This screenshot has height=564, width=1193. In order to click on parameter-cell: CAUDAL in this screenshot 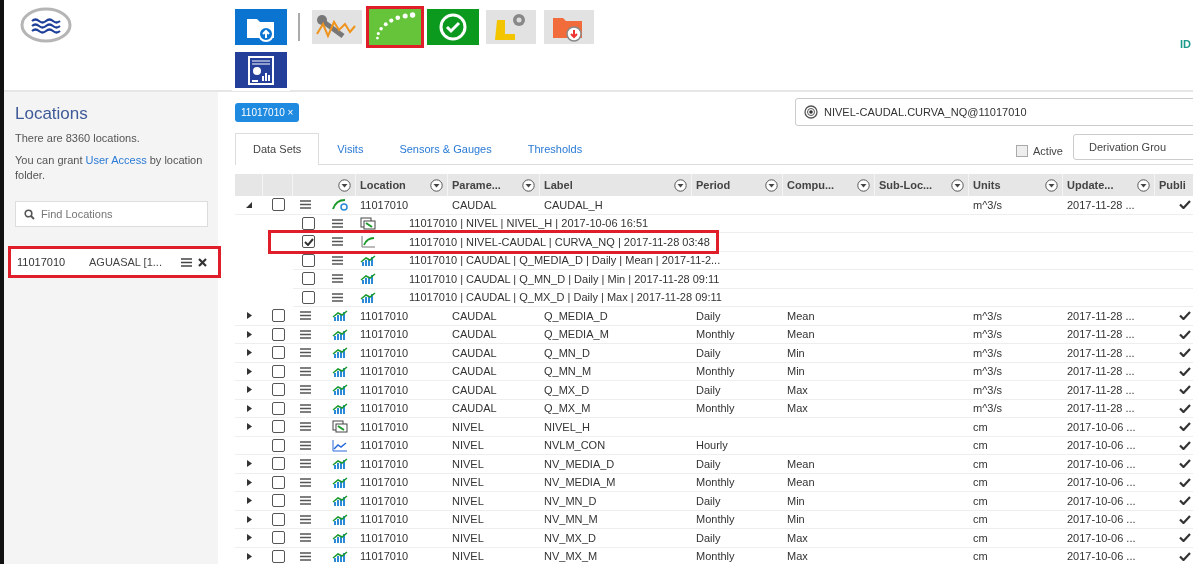, I will do `click(474, 352)`.